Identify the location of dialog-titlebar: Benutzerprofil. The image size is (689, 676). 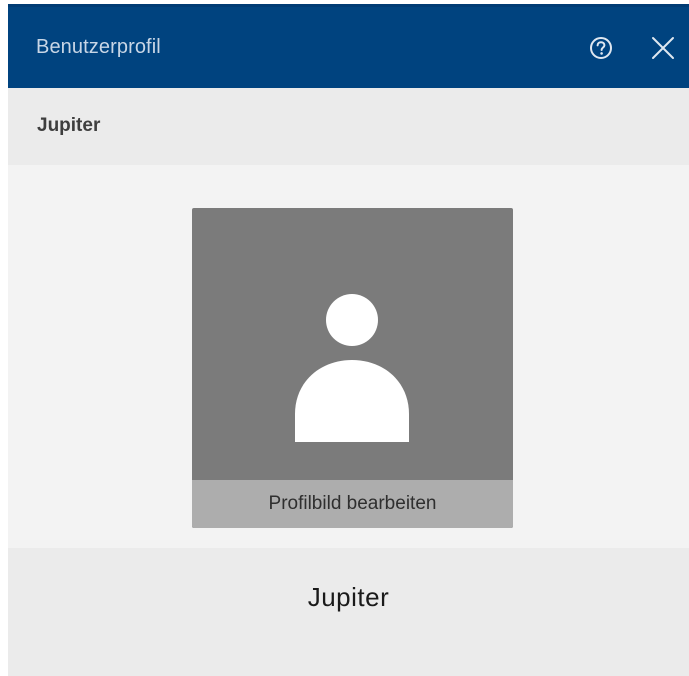
(348, 47).